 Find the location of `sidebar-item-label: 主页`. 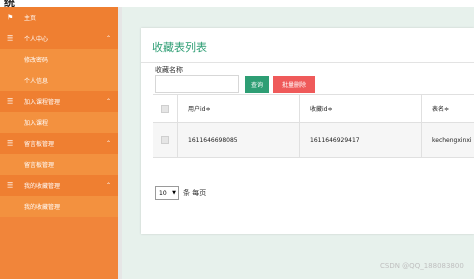

sidebar-item-label: 主页 is located at coordinates (30, 18).